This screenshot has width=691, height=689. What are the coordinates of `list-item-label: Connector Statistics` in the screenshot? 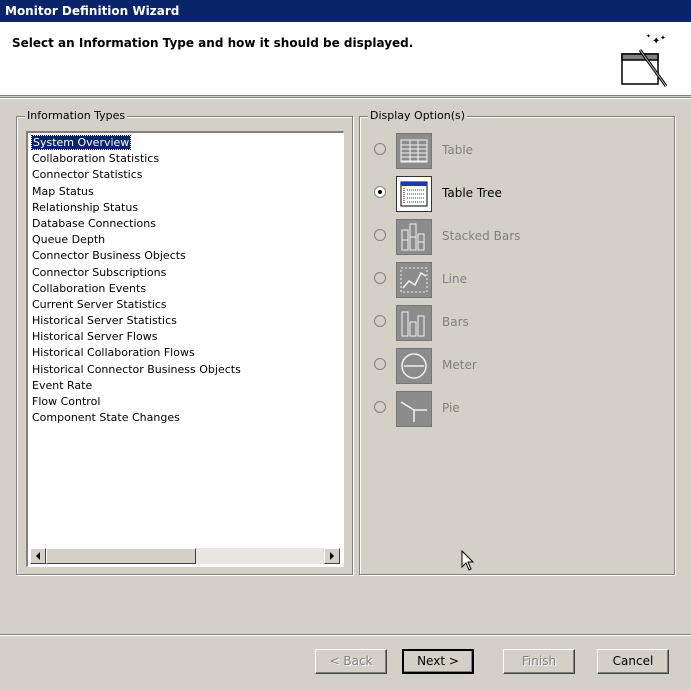 It's located at (87, 175).